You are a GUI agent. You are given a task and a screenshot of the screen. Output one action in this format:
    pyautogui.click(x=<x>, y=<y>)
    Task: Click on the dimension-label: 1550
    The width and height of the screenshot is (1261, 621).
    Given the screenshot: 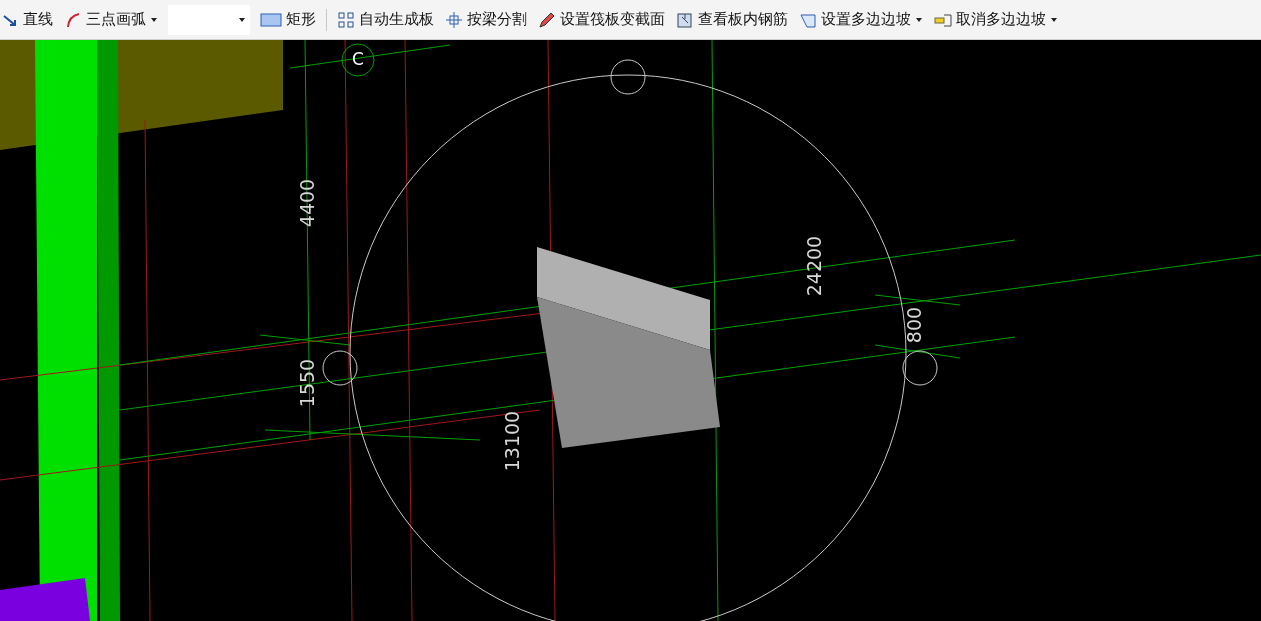 What is the action you would take?
    pyautogui.click(x=306, y=383)
    